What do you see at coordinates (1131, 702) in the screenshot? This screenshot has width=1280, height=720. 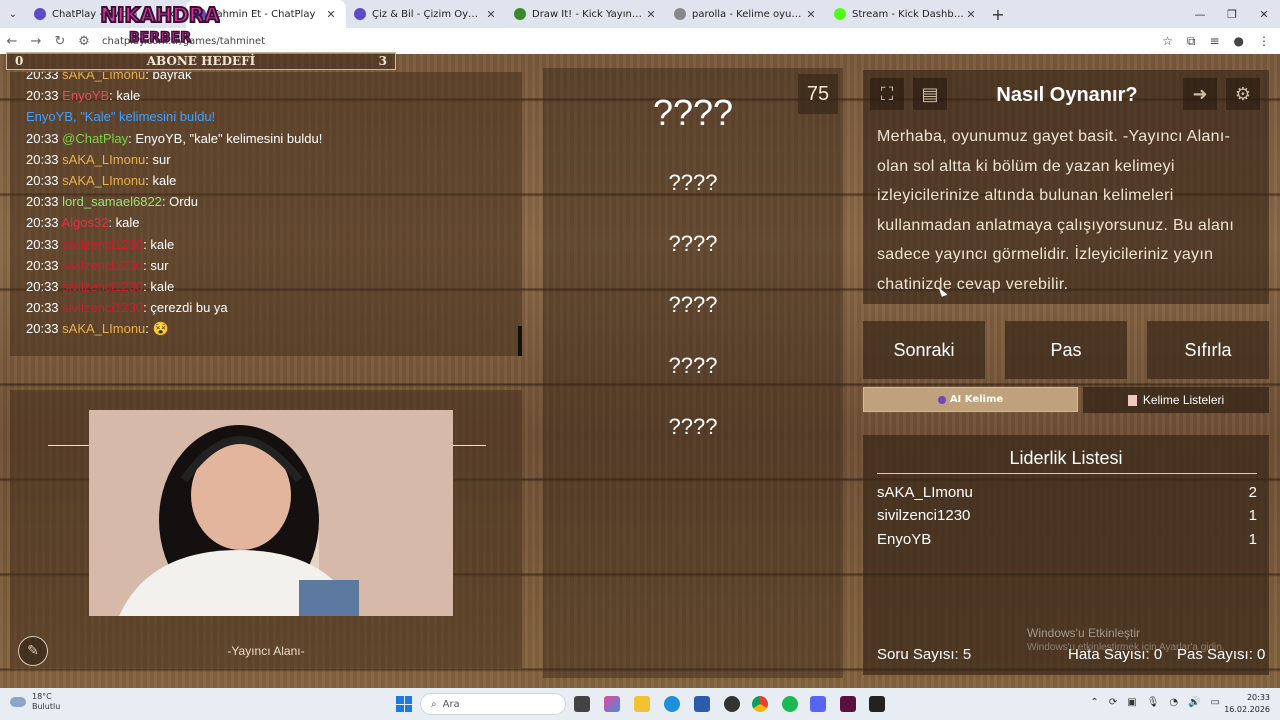 I see `tray-app-icon: ▣` at bounding box center [1131, 702].